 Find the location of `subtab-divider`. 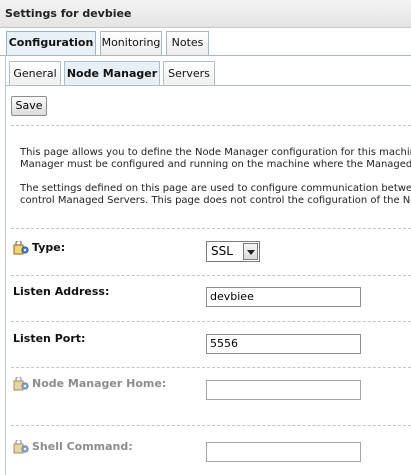

subtab-divider is located at coordinates (208, 85).